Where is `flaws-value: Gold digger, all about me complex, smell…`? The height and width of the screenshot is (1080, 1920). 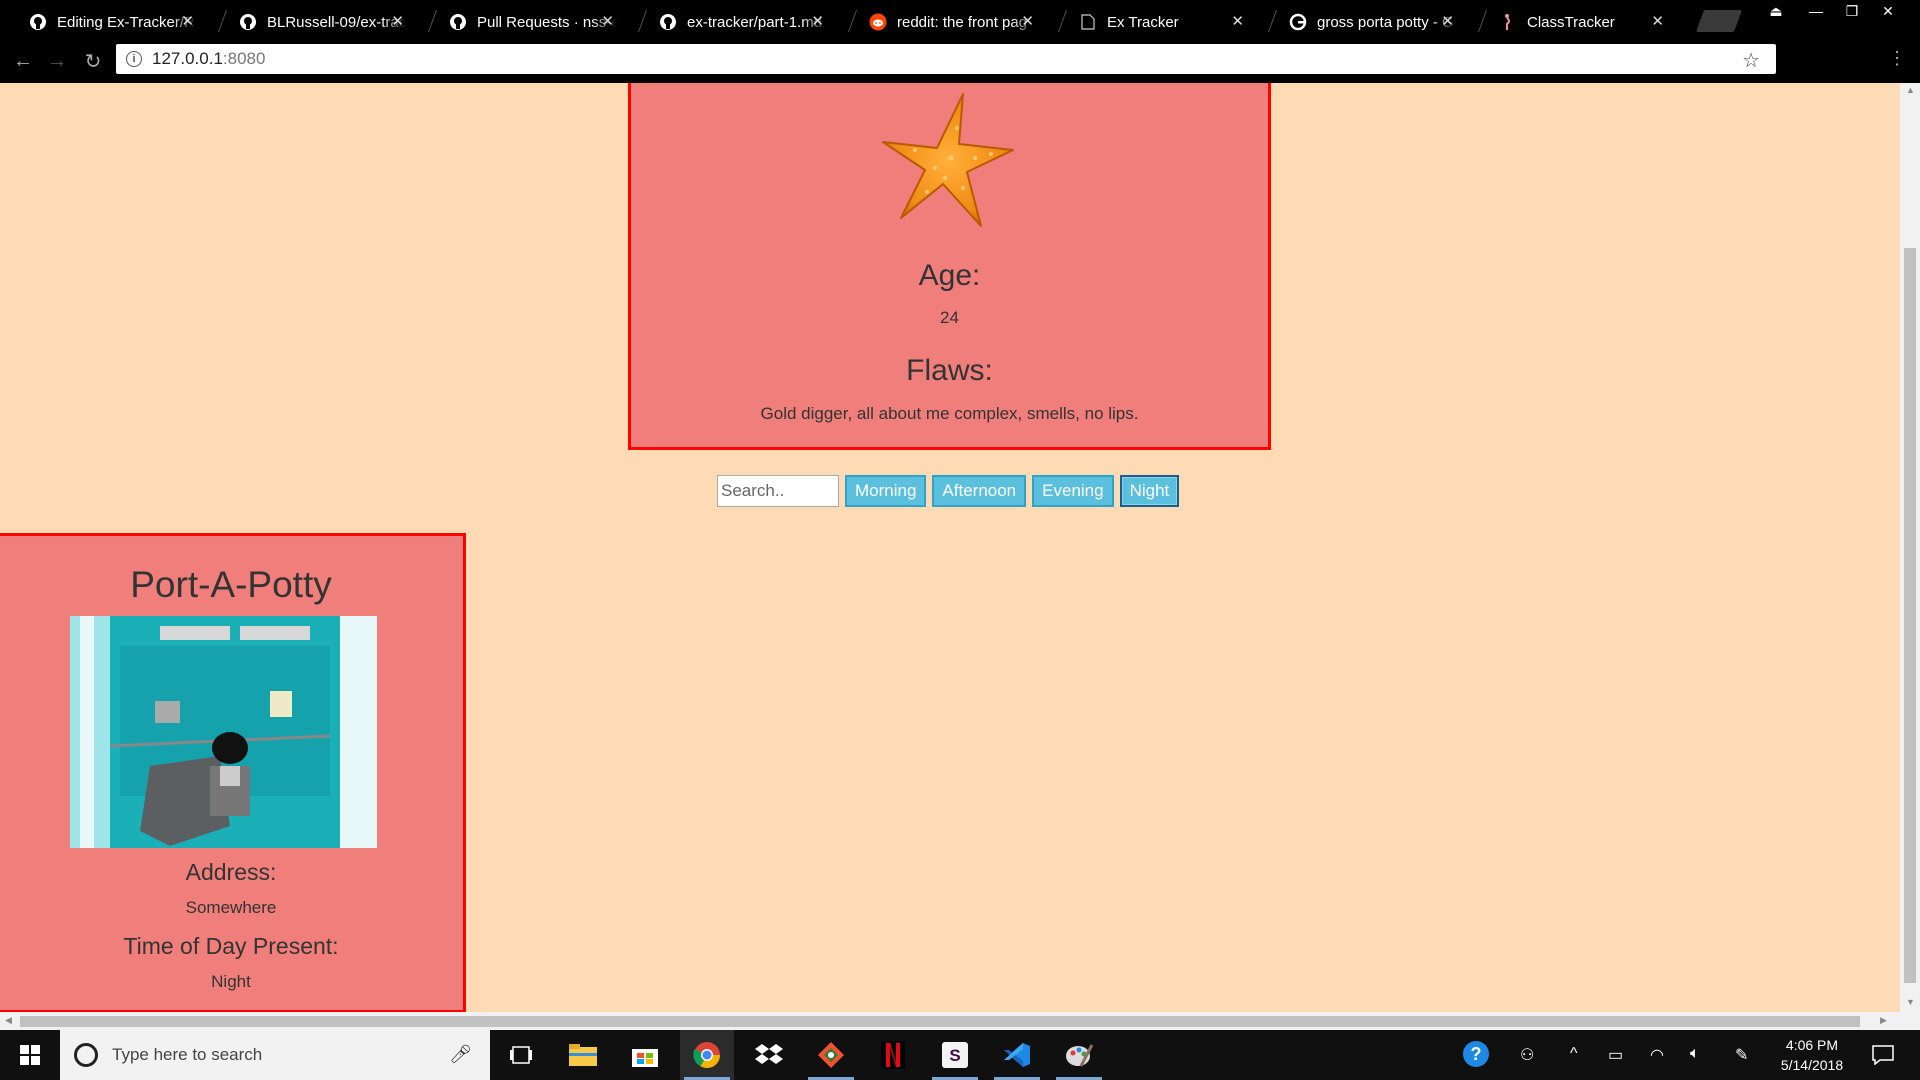
flaws-value: Gold digger, all about me complex, smell… is located at coordinates (949, 413).